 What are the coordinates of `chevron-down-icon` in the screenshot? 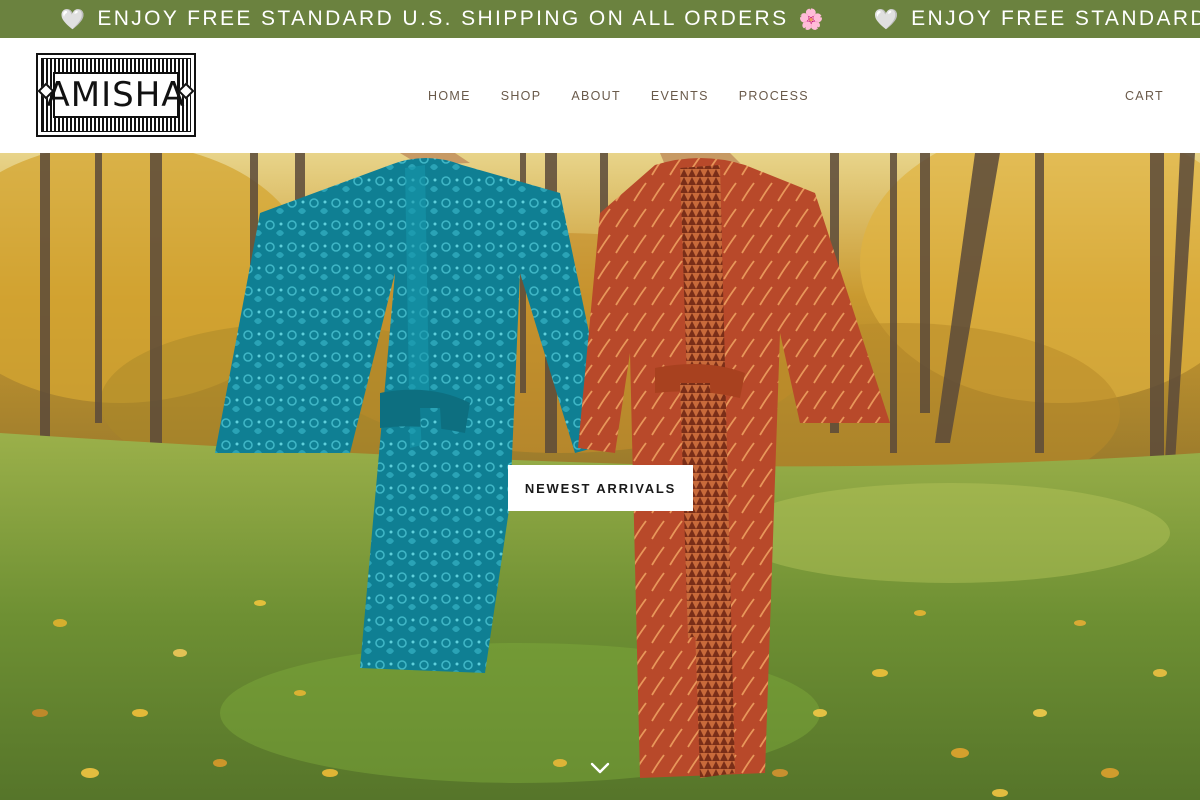 It's located at (600, 768).